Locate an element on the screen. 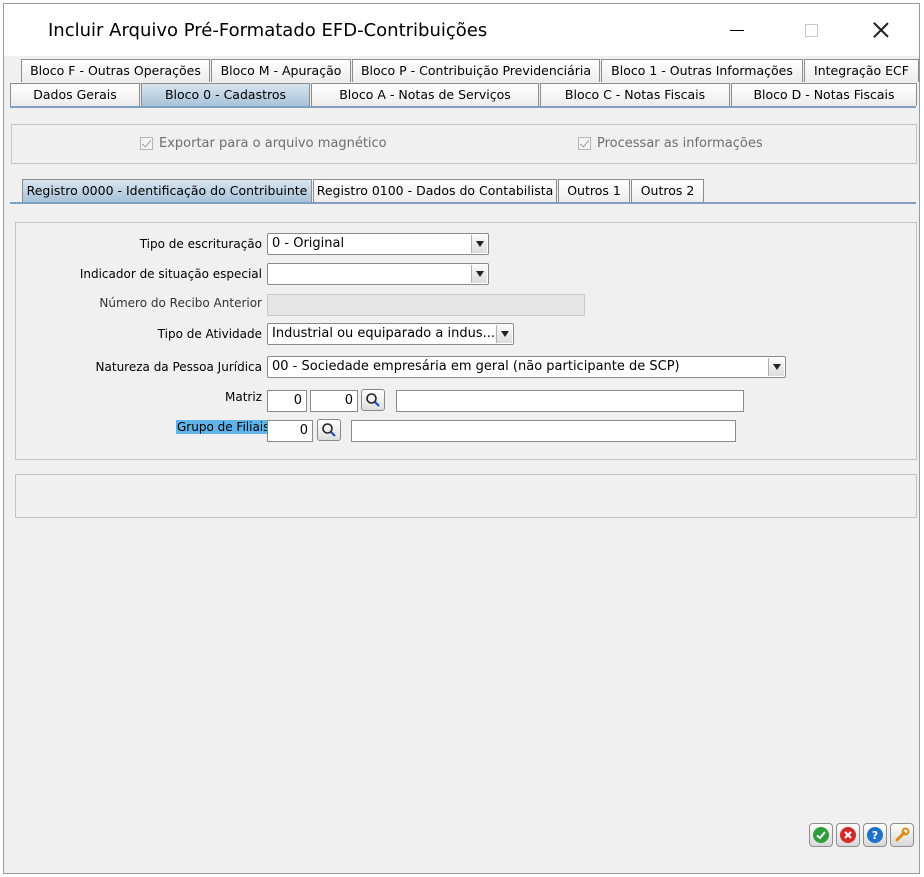 The height and width of the screenshot is (877, 924). tools-button is located at coordinates (902, 835).